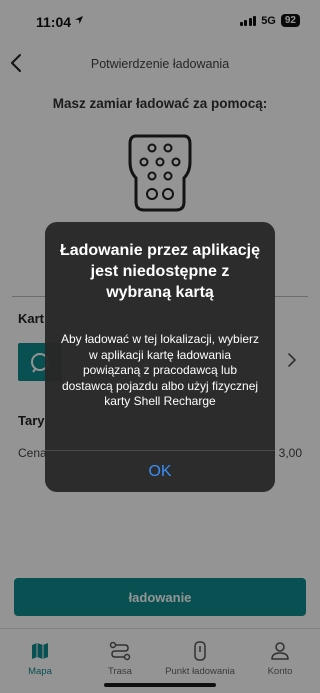  Describe the element at coordinates (160, 471) in the screenshot. I see `alert-ok-button: OK` at that location.